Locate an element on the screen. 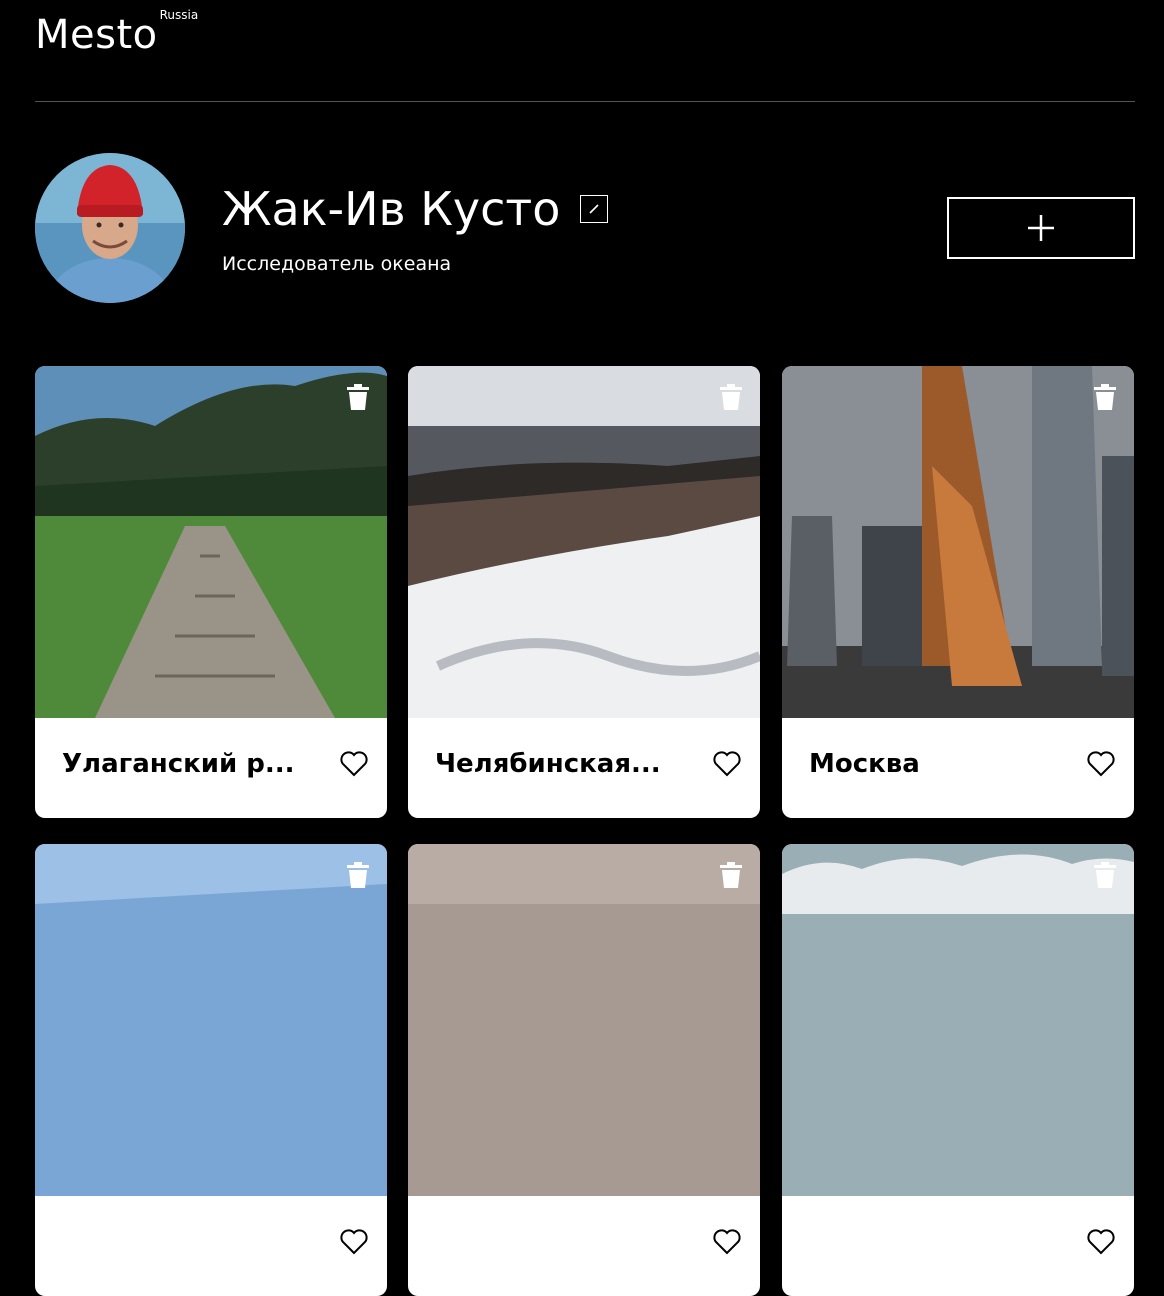 The height and width of the screenshot is (1296, 1164). profile-name: Жак-Ив Кусто is located at coordinates (391, 209).